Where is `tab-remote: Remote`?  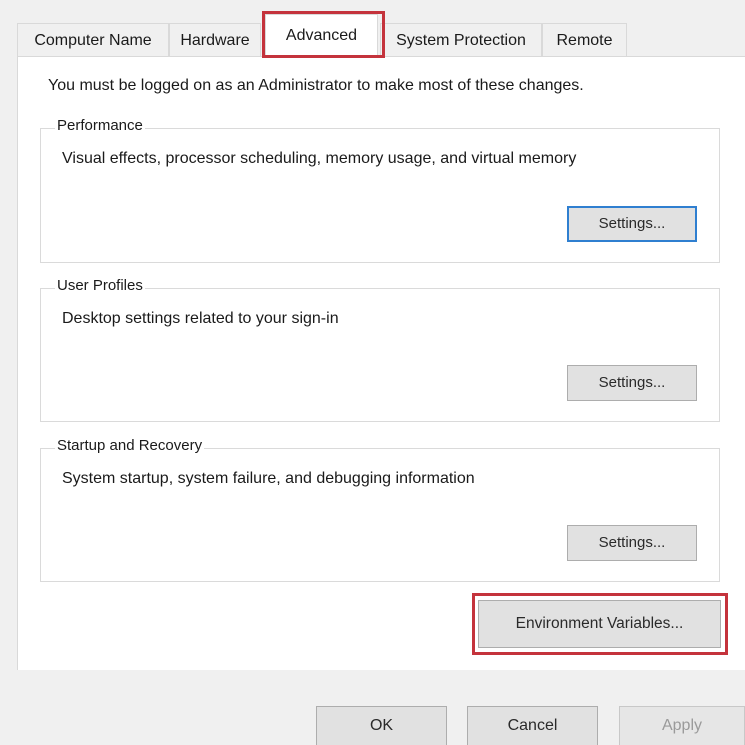
tab-remote: Remote is located at coordinates (584, 39).